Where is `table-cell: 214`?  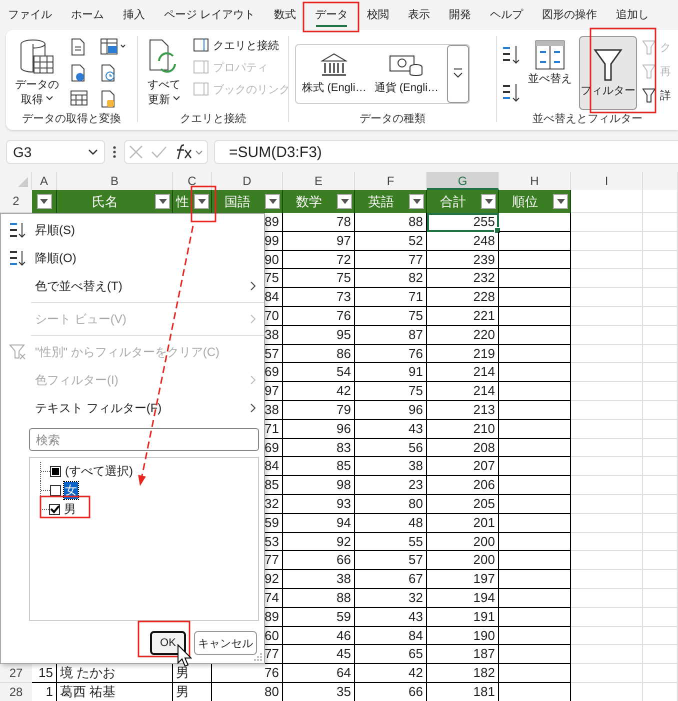 table-cell: 214 is located at coordinates (463, 391).